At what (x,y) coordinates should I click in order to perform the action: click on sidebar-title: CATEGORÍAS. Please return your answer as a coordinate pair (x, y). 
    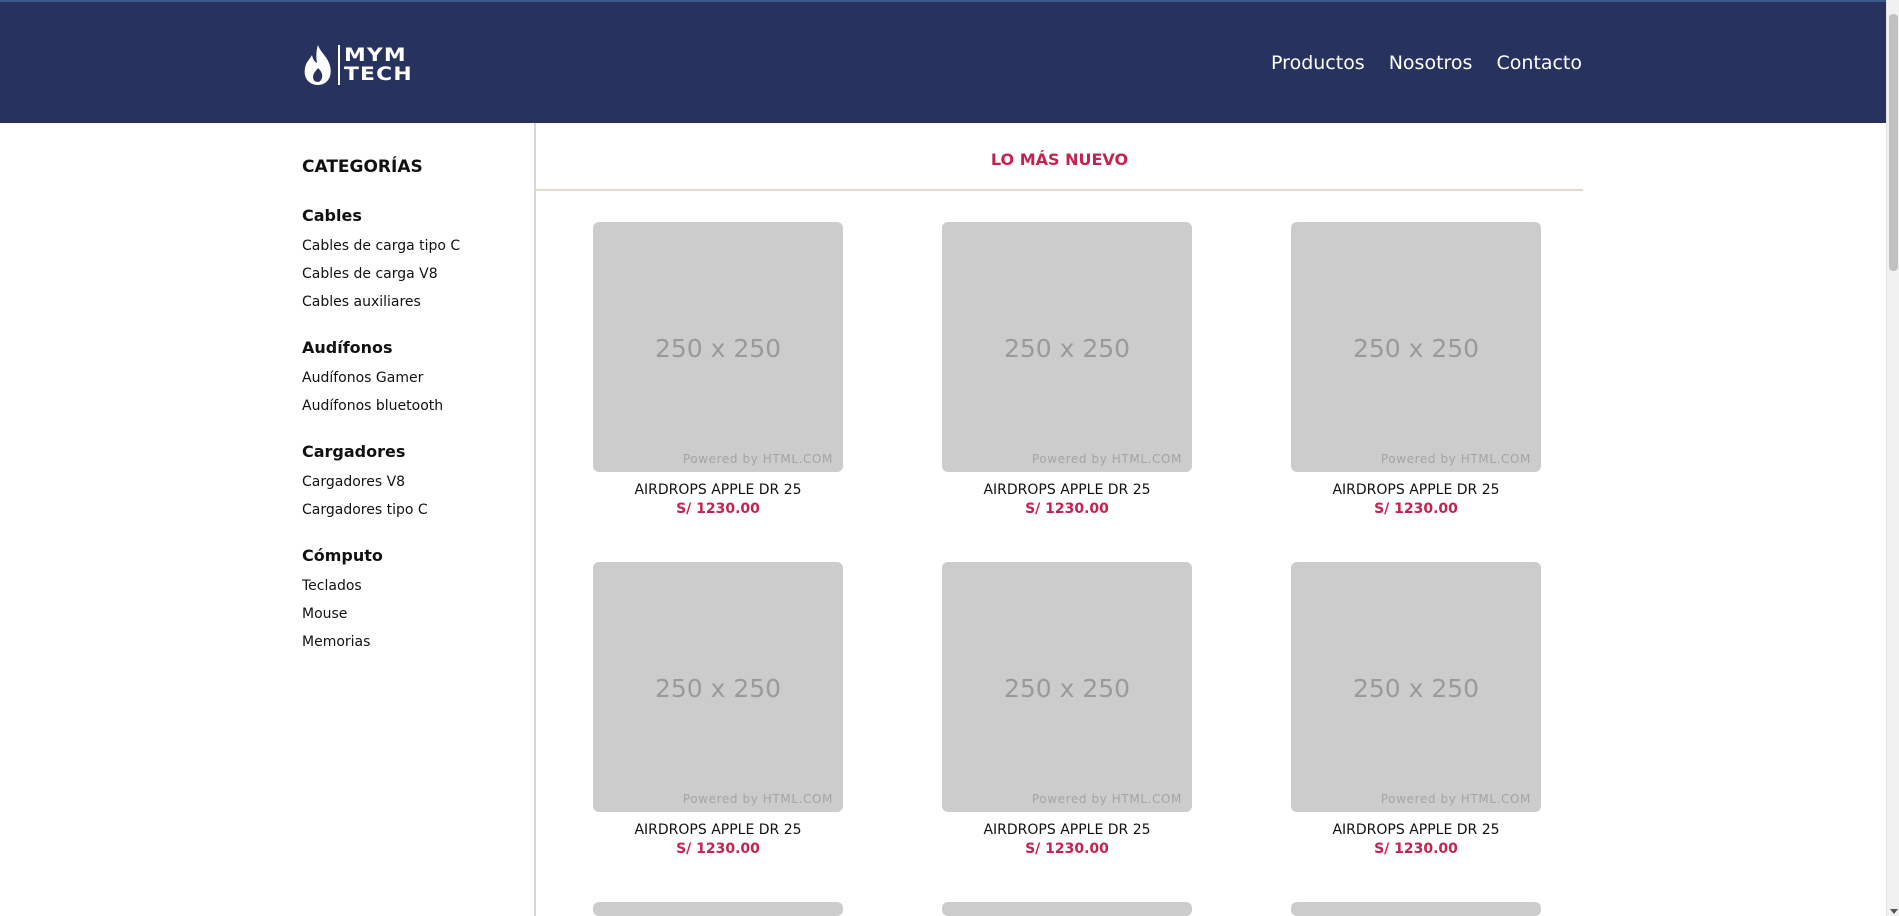
    Looking at the image, I should click on (362, 167).